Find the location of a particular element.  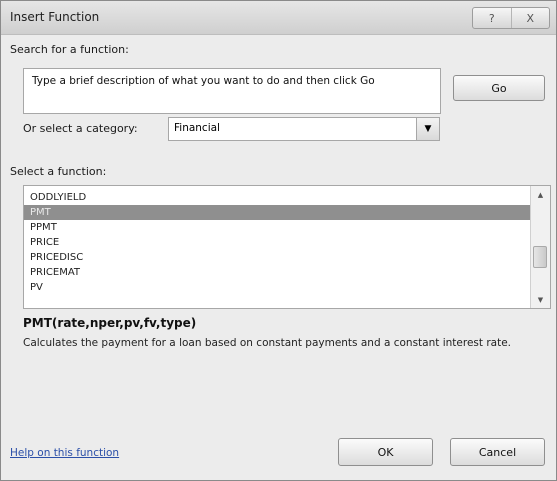

title-buttons: ? X is located at coordinates (511, 18).